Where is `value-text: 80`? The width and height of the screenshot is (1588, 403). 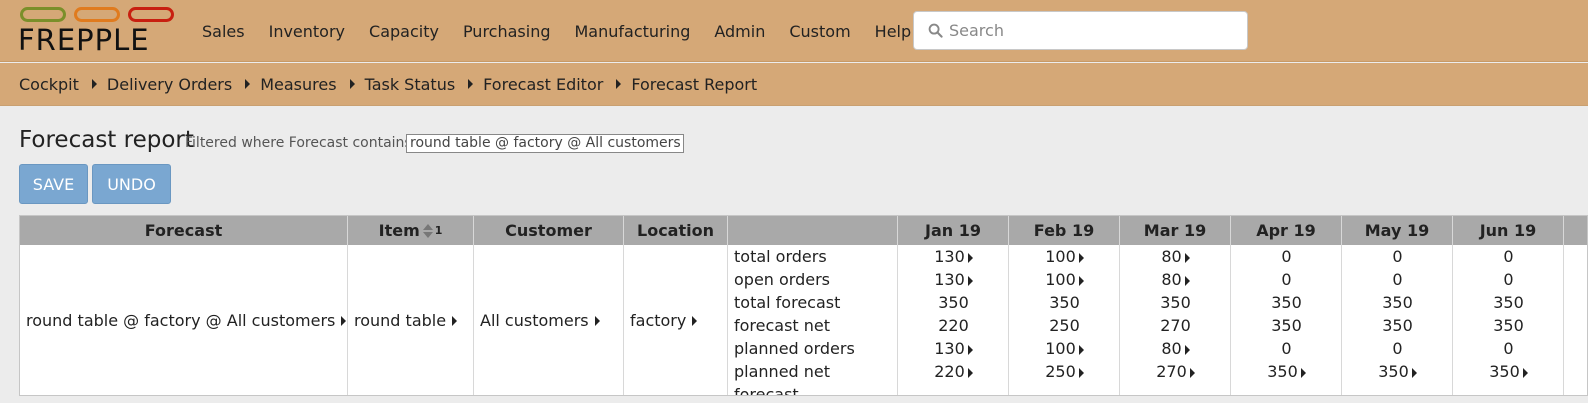
value-text: 80 is located at coordinates (1171, 348).